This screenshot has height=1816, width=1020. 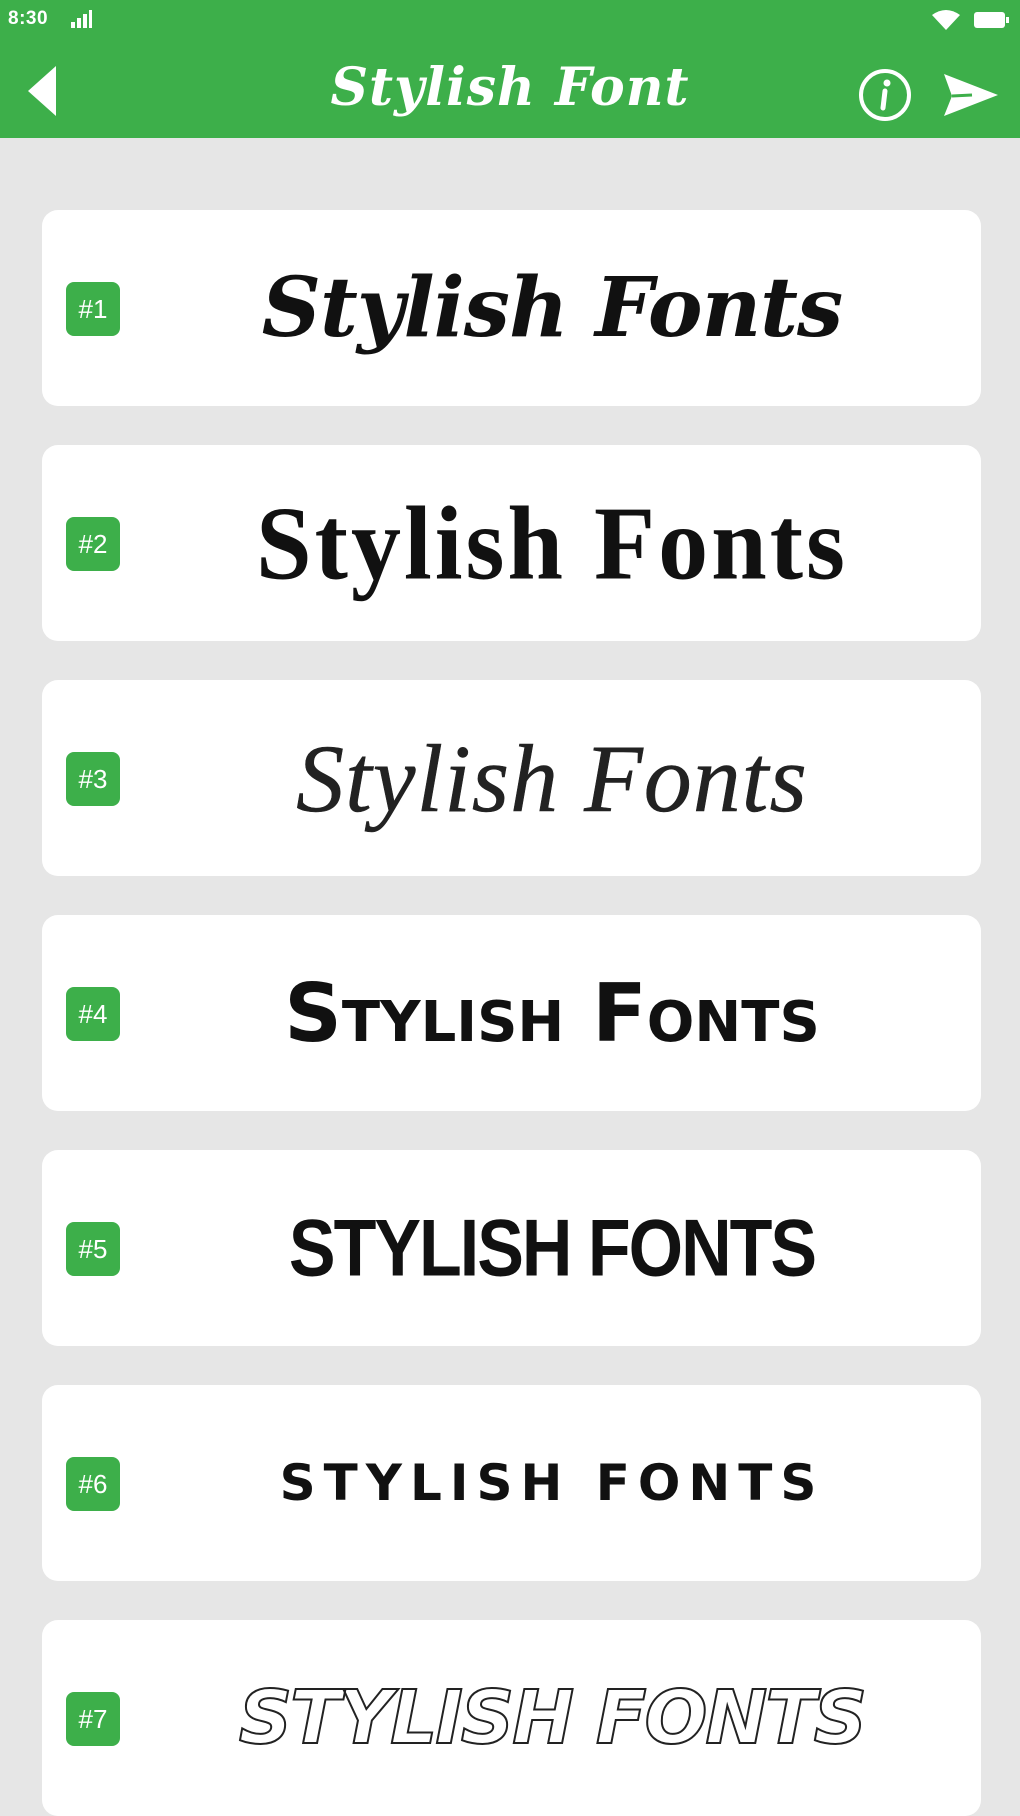 I want to click on font-number-badge: #4, so click(x=93, y=1014).